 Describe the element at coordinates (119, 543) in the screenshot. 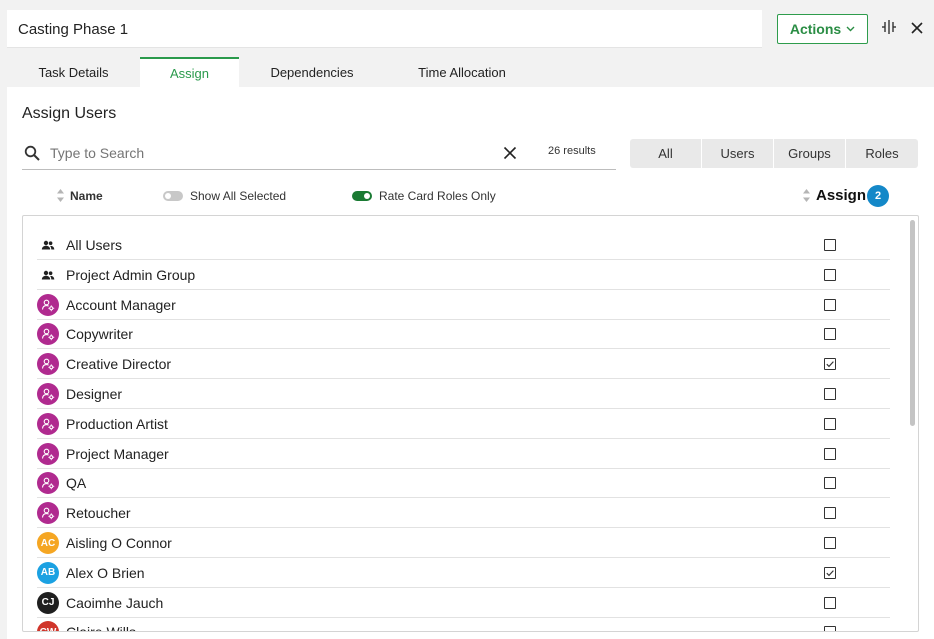

I see `list-item-label: Aisling O Connor` at that location.